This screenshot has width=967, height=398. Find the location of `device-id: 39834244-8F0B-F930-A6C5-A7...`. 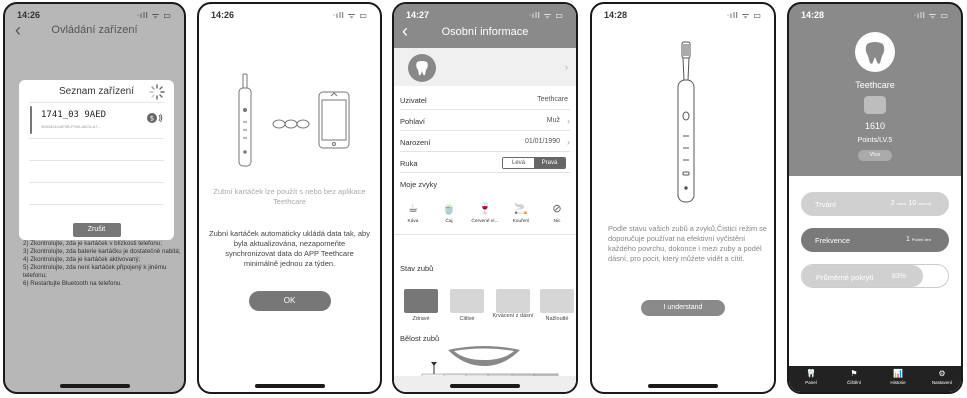

device-id: 39834244-8F0B-F930-A6C5-A7... is located at coordinates (71, 126).